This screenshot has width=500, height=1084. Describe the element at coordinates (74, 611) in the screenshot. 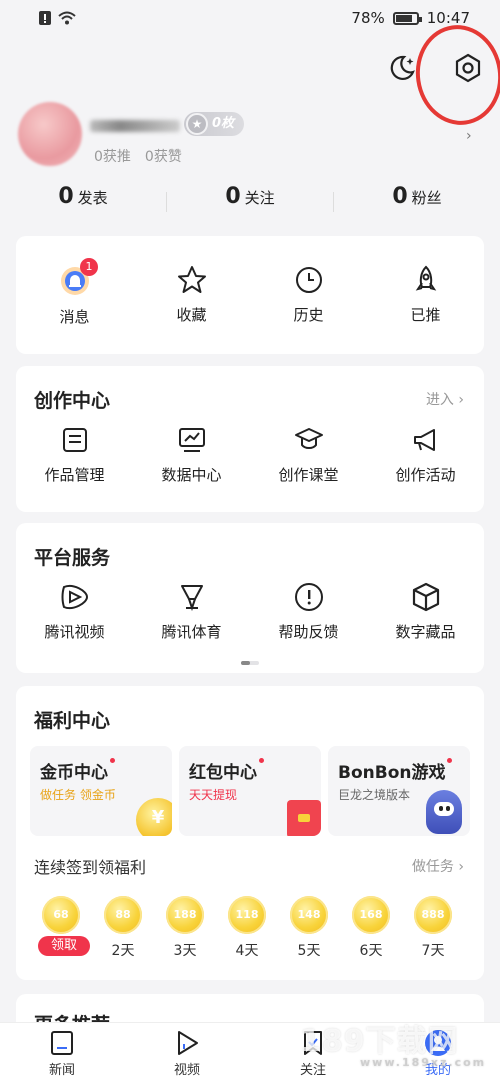

I see `tencent-video: 腾讯视频` at that location.